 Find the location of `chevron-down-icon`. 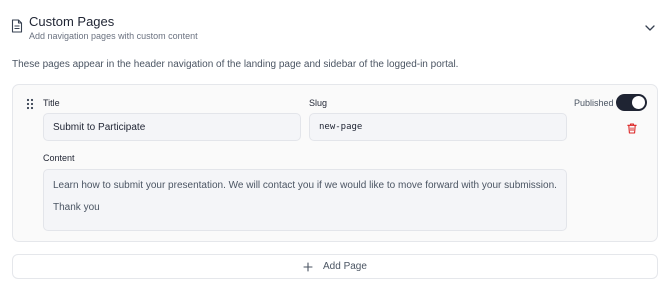

chevron-down-icon is located at coordinates (650, 28).